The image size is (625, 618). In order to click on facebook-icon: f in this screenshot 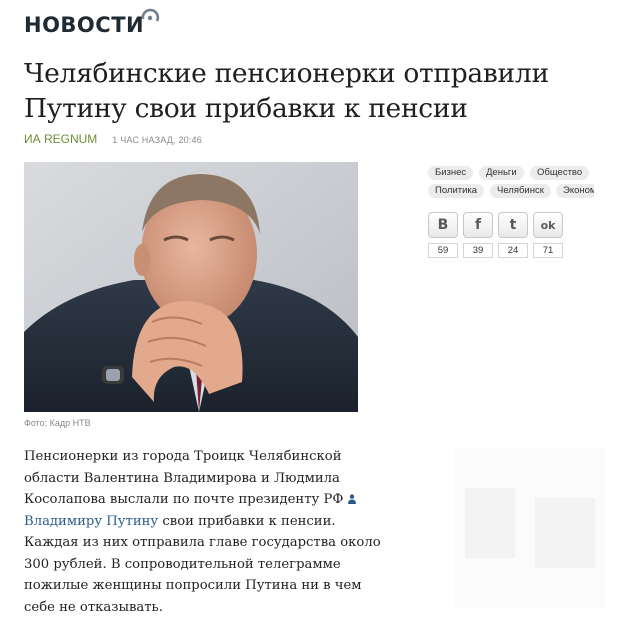, I will do `click(478, 225)`.